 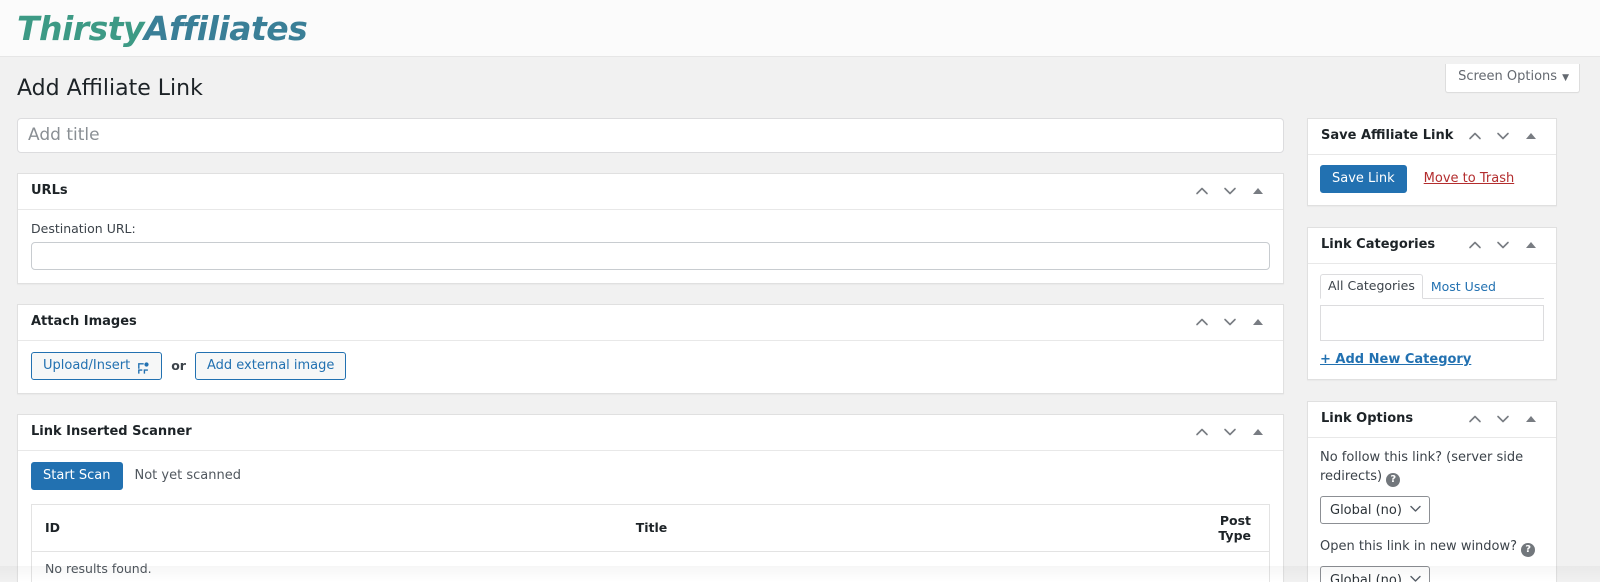 I want to click on scan-results-table: ID Title Post Type No results found., so click(x=650, y=542).